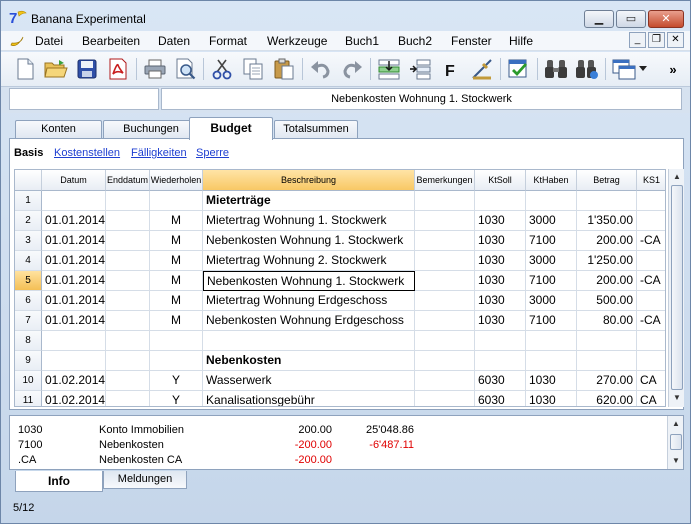 This screenshot has width=691, height=524. What do you see at coordinates (309, 221) in the screenshot?
I see `cell-beschreibung: Mietertrag Wohnung 1. Stockwerk` at bounding box center [309, 221].